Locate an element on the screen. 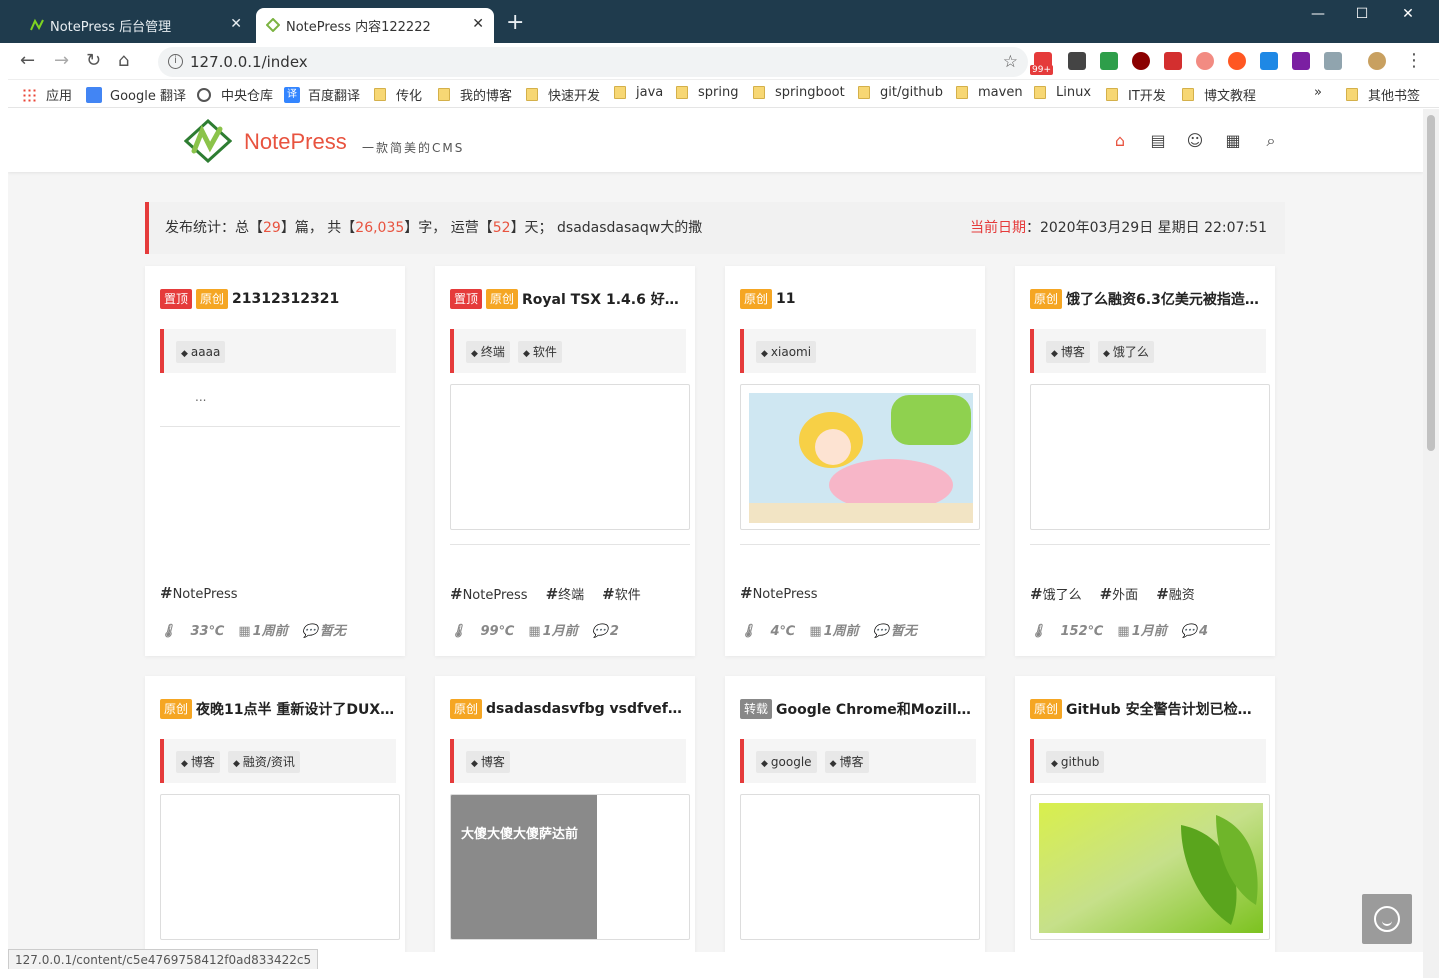 Image resolution: width=1439 pixels, height=978 pixels. article-title: 置顶 原创 21312312321 is located at coordinates (277, 299).